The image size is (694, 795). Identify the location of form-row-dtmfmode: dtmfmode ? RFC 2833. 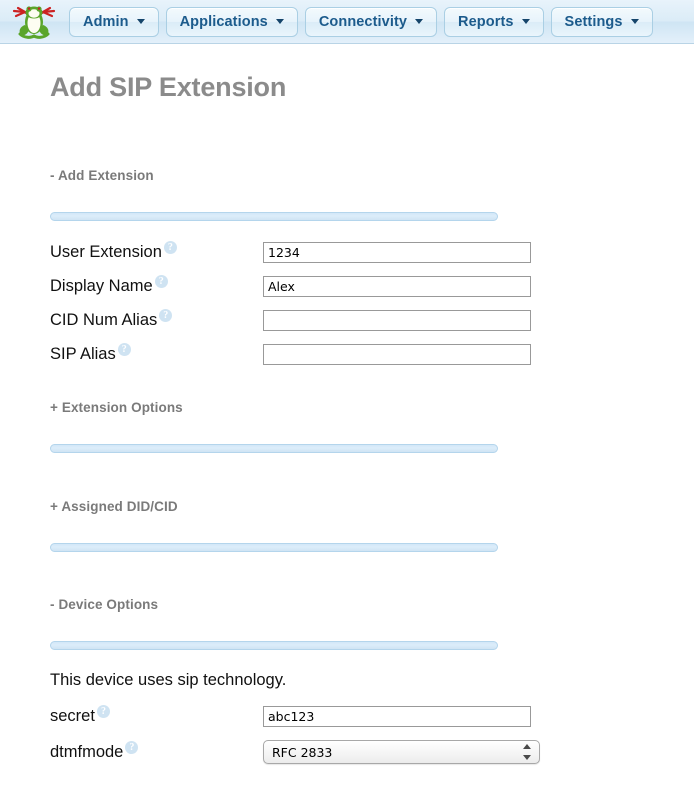
(372, 752).